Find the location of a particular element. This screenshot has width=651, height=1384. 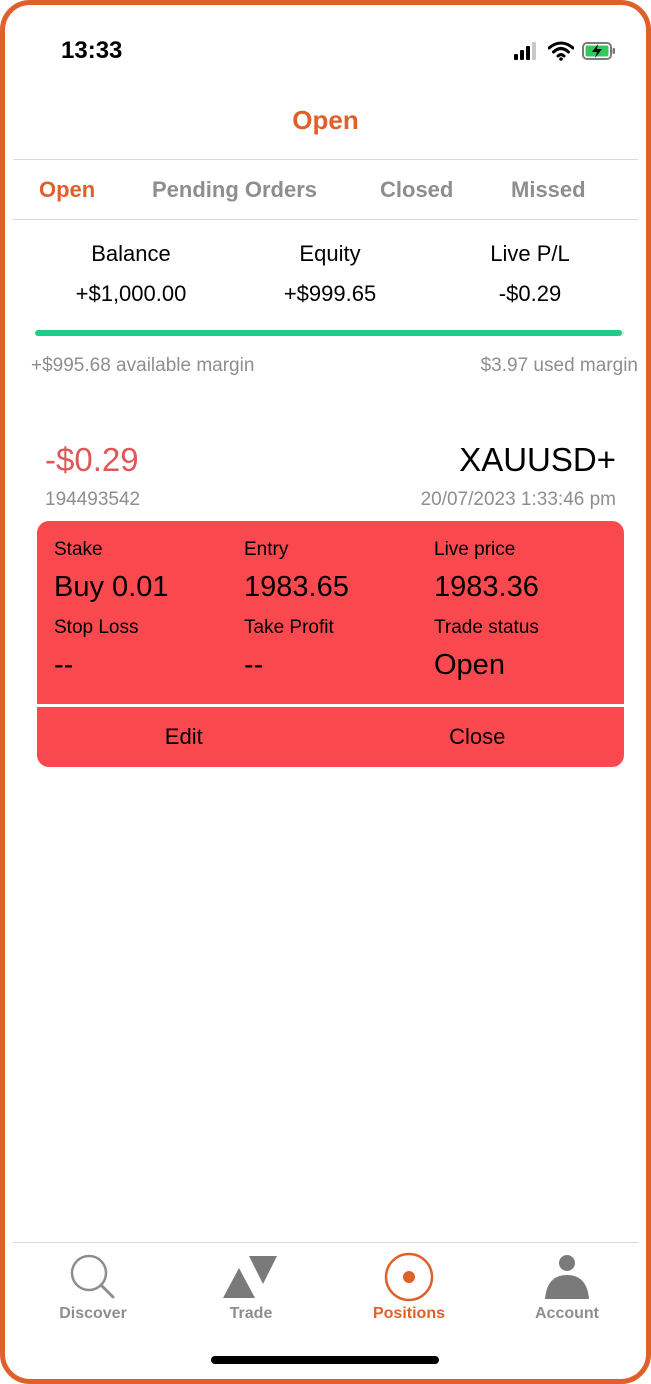

live-price-label: Live price is located at coordinates (475, 549).